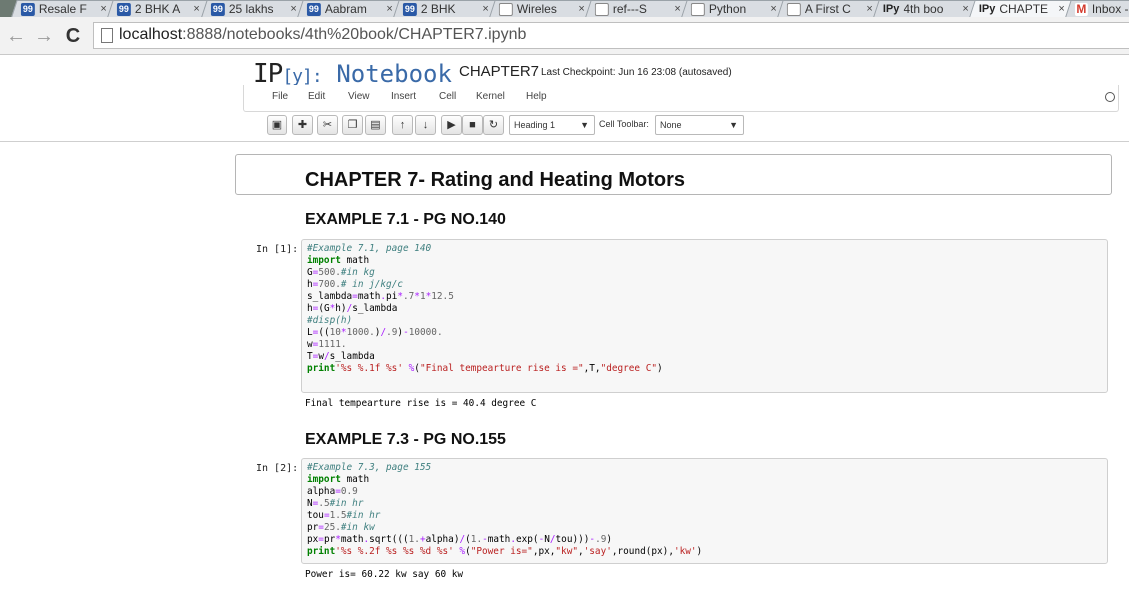  Describe the element at coordinates (925, 8) in the screenshot. I see `browser-tab: IPy 4th boo ×` at that location.